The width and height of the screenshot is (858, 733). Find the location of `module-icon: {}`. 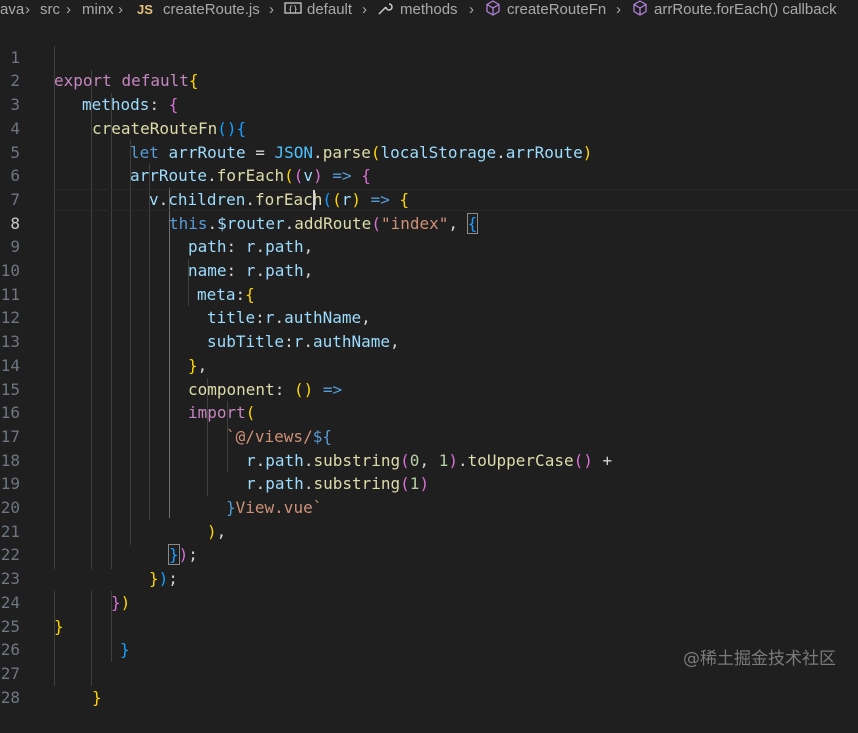

module-icon: {} is located at coordinates (293, 10).